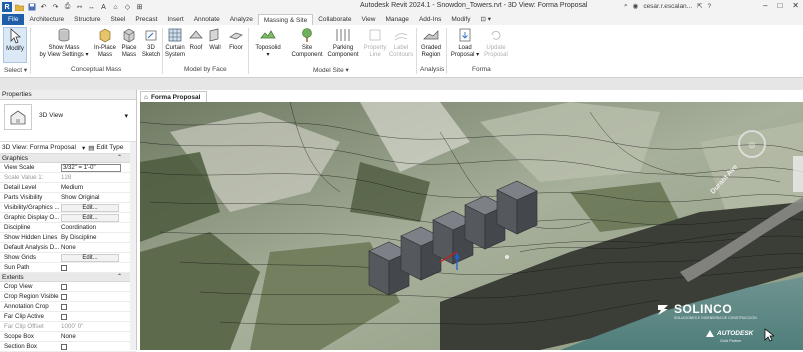 This screenshot has height=352, width=803. Describe the element at coordinates (798, 174) in the screenshot. I see `navigation-bar` at that location.